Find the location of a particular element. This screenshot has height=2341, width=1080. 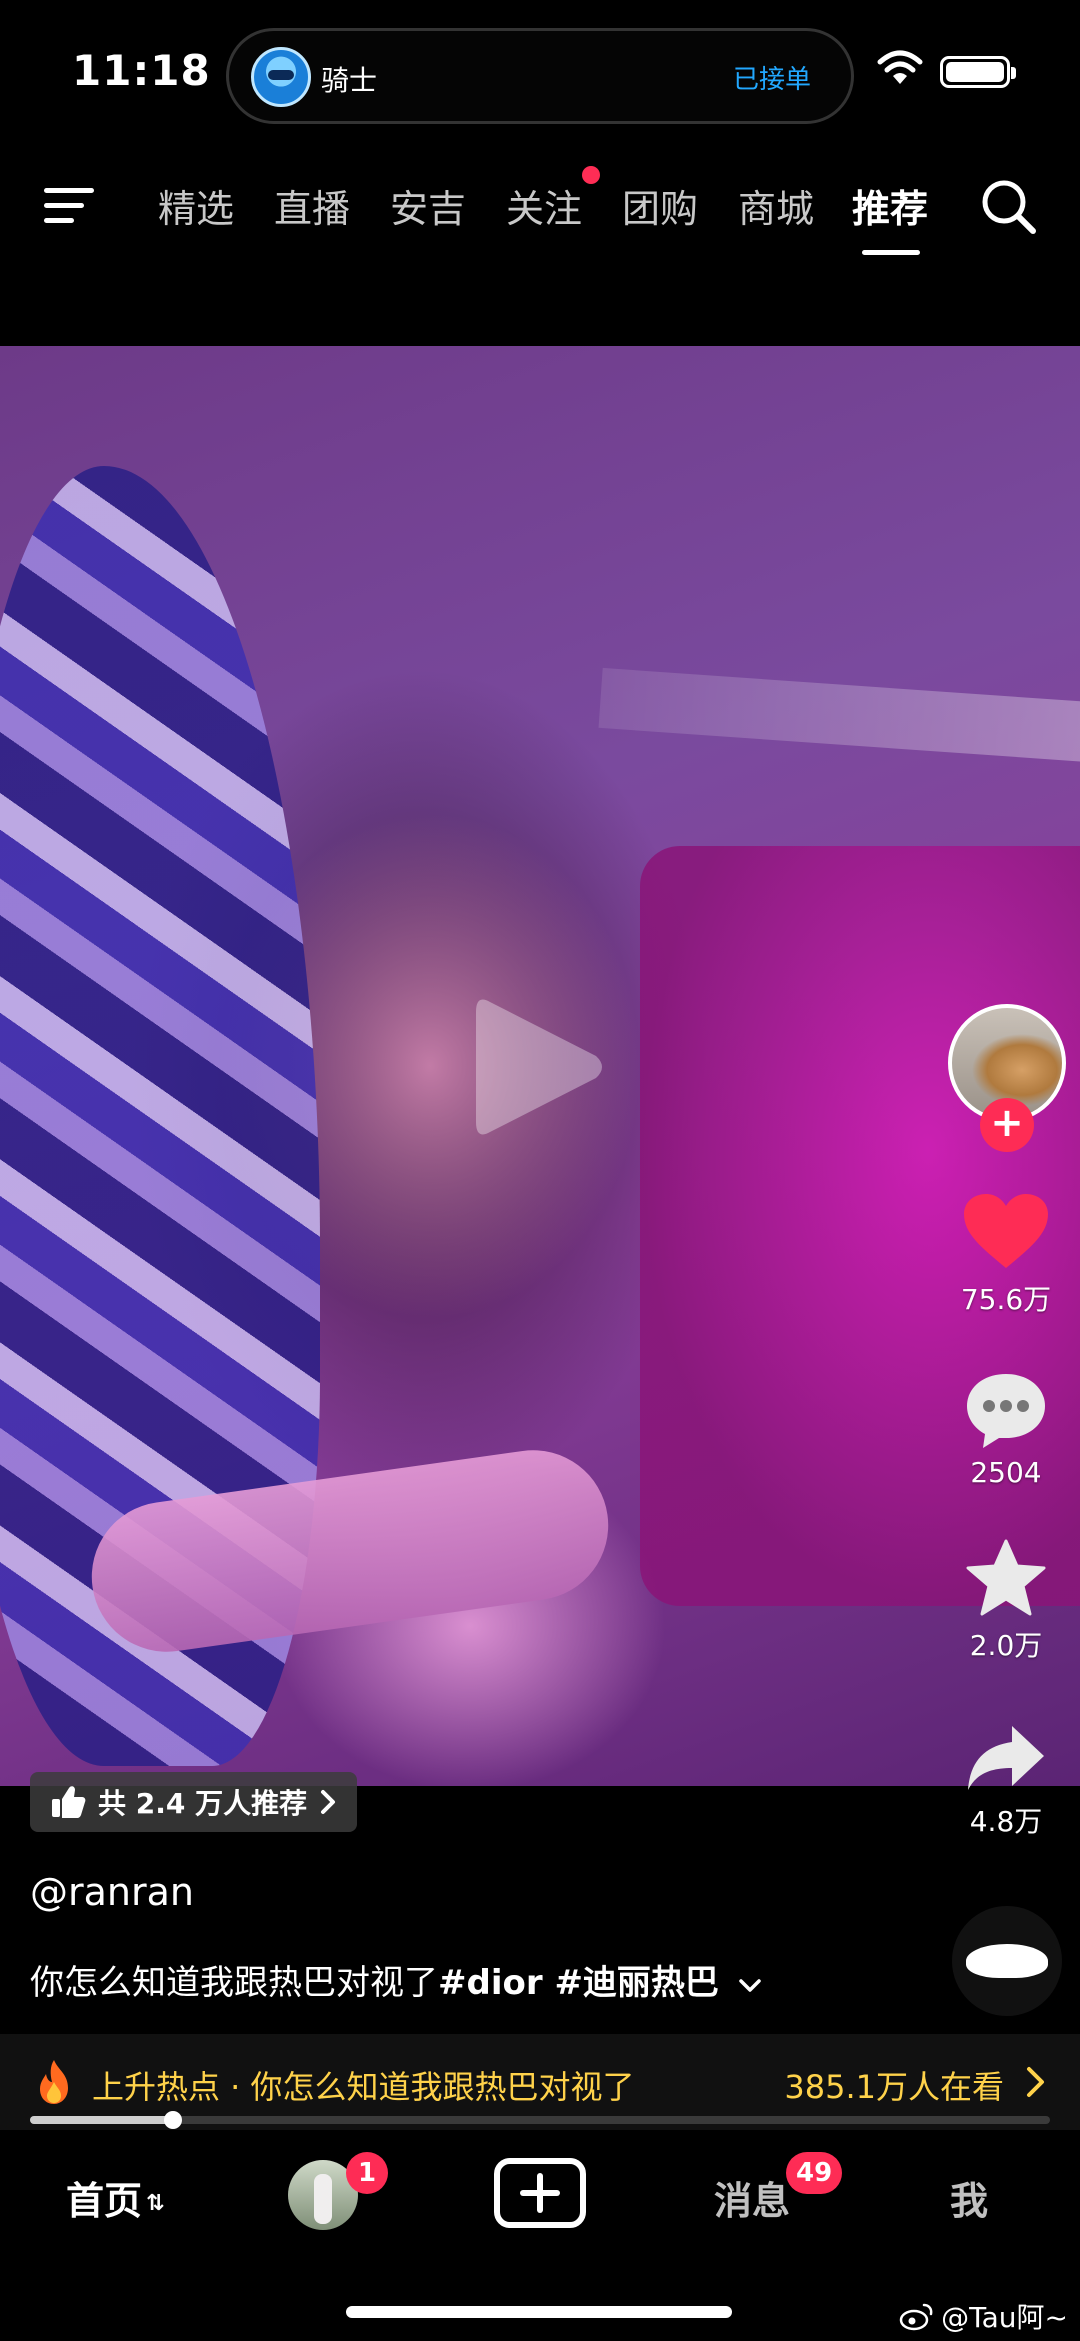

favorite-count: 2.0万 is located at coordinates (1006, 1645).